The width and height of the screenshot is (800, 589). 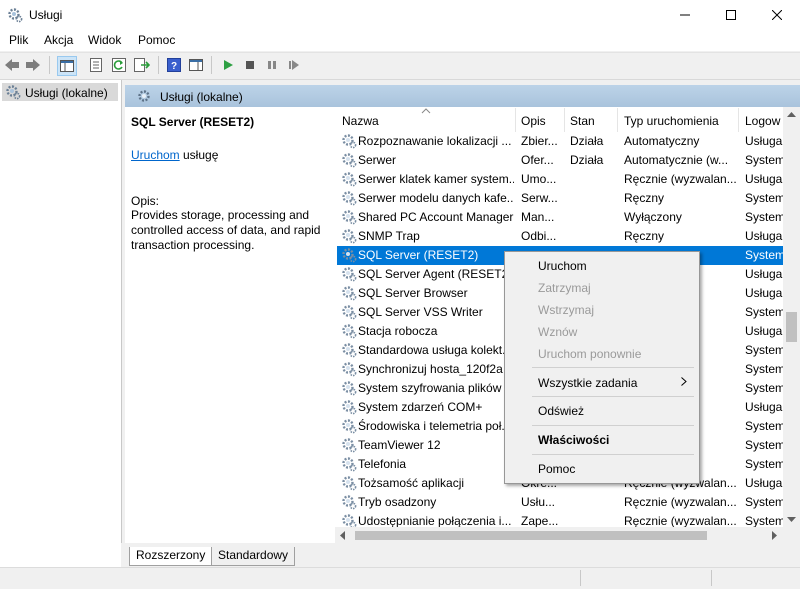 What do you see at coordinates (196, 65) in the screenshot?
I see `show-hide-action-pane-button` at bounding box center [196, 65].